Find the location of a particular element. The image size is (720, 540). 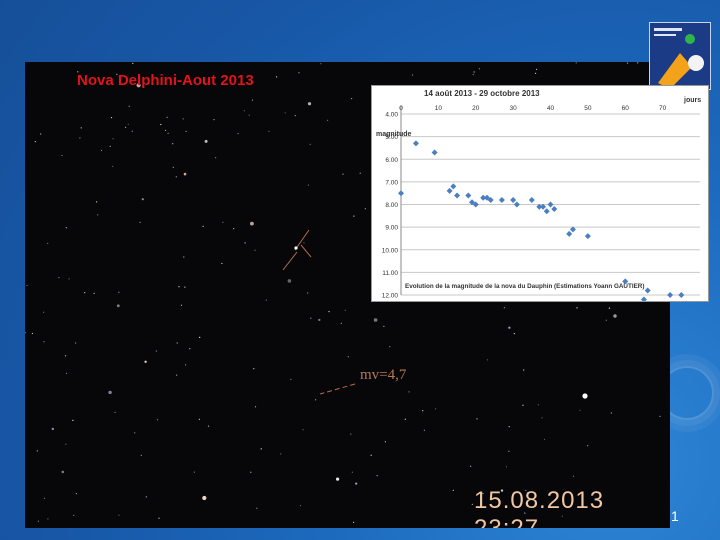

x-tick-label: 30 is located at coordinates (514, 108).